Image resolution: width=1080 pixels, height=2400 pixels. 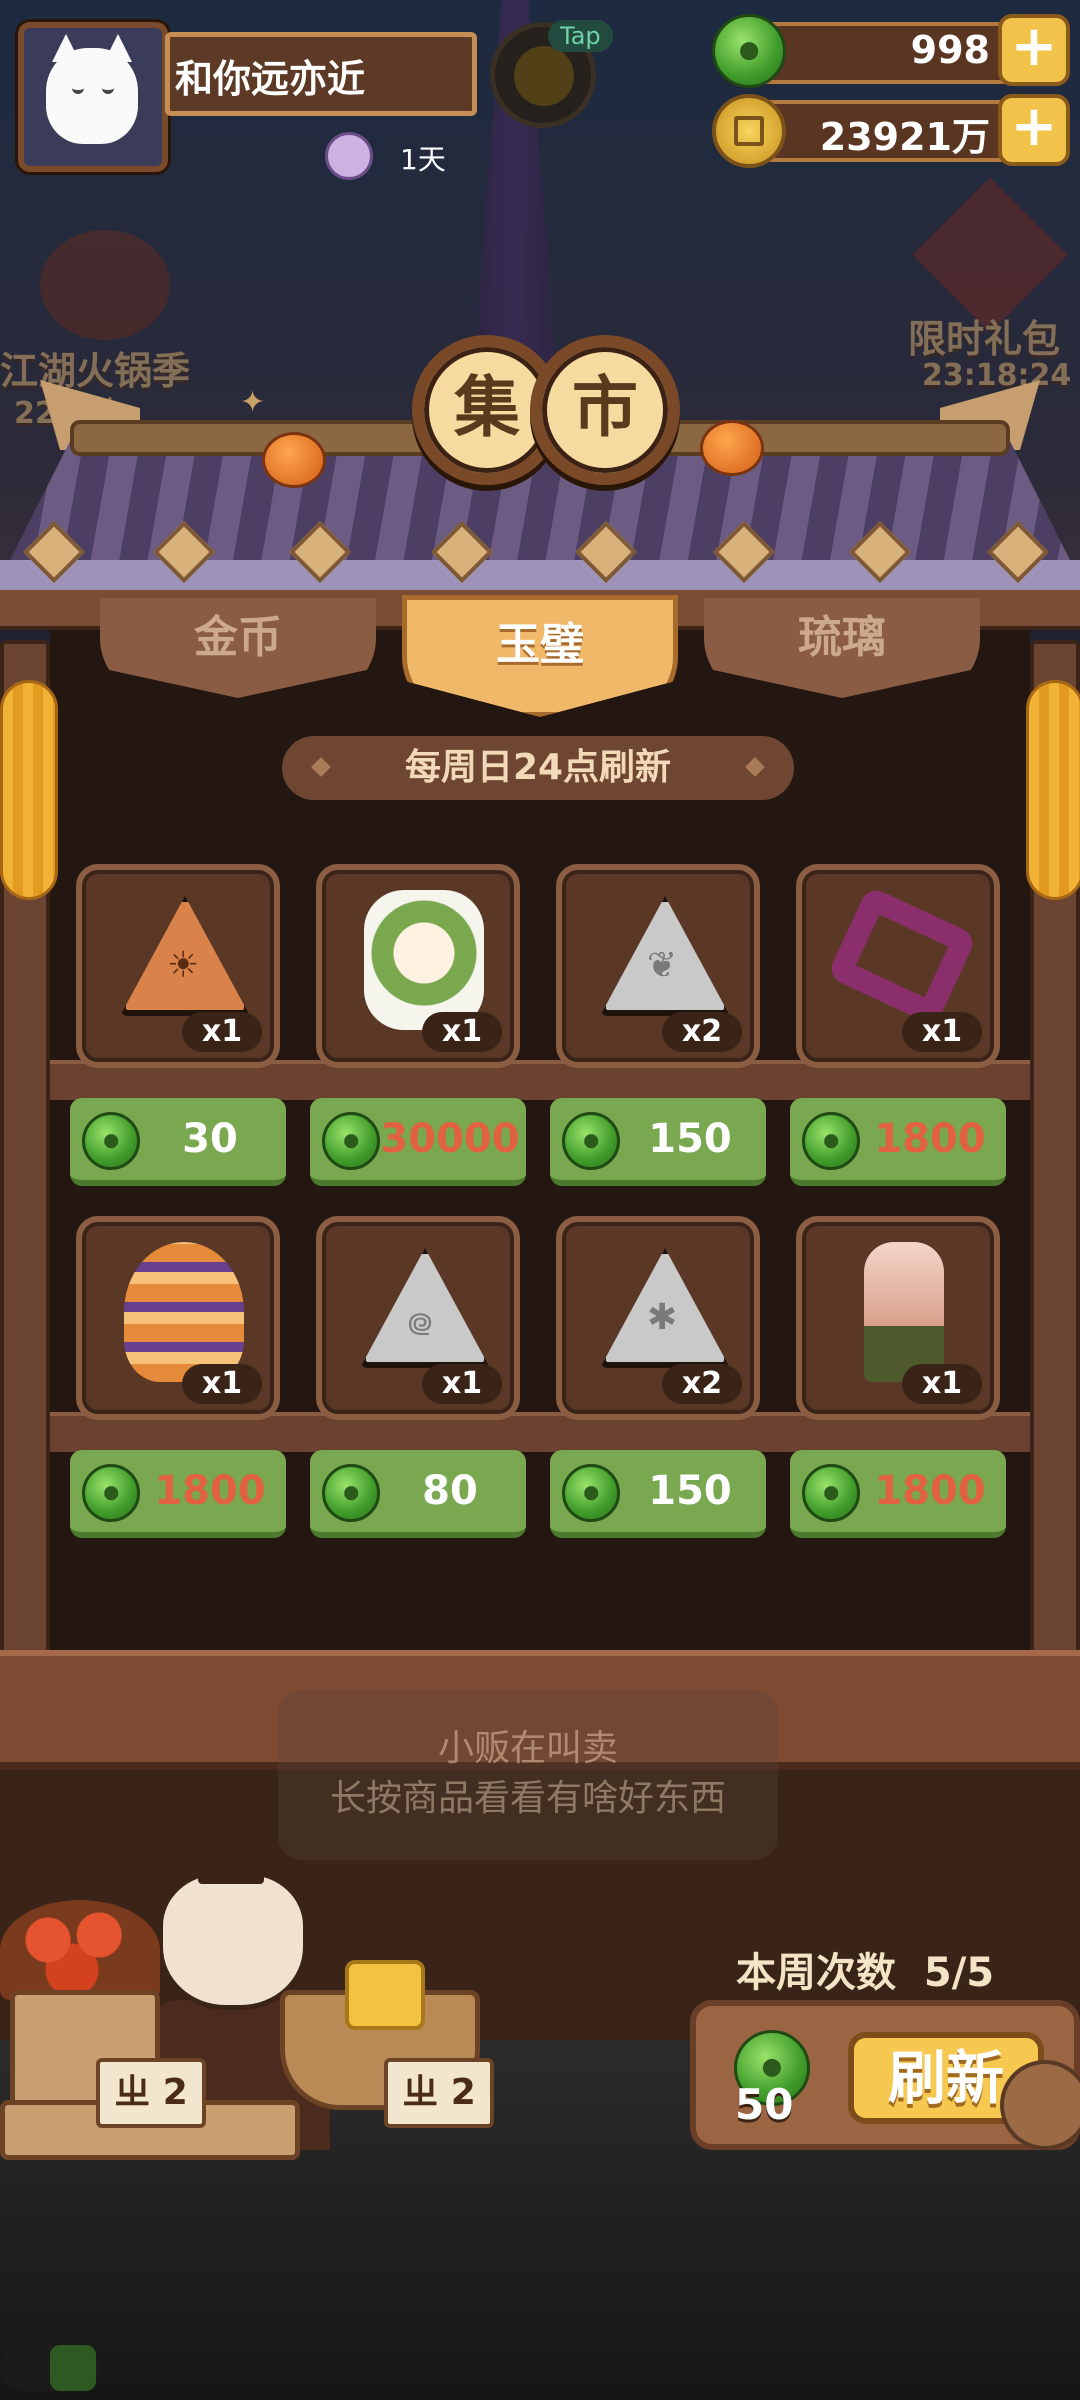 What do you see at coordinates (270, 79) in the screenshot?
I see `player-name: 和你远亦近` at bounding box center [270, 79].